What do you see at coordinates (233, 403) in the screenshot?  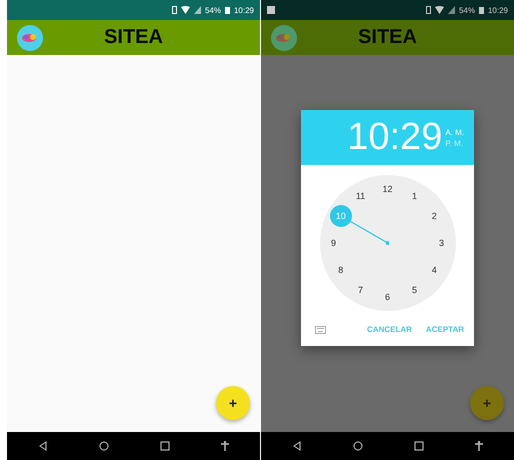 I see `add-button: +` at bounding box center [233, 403].